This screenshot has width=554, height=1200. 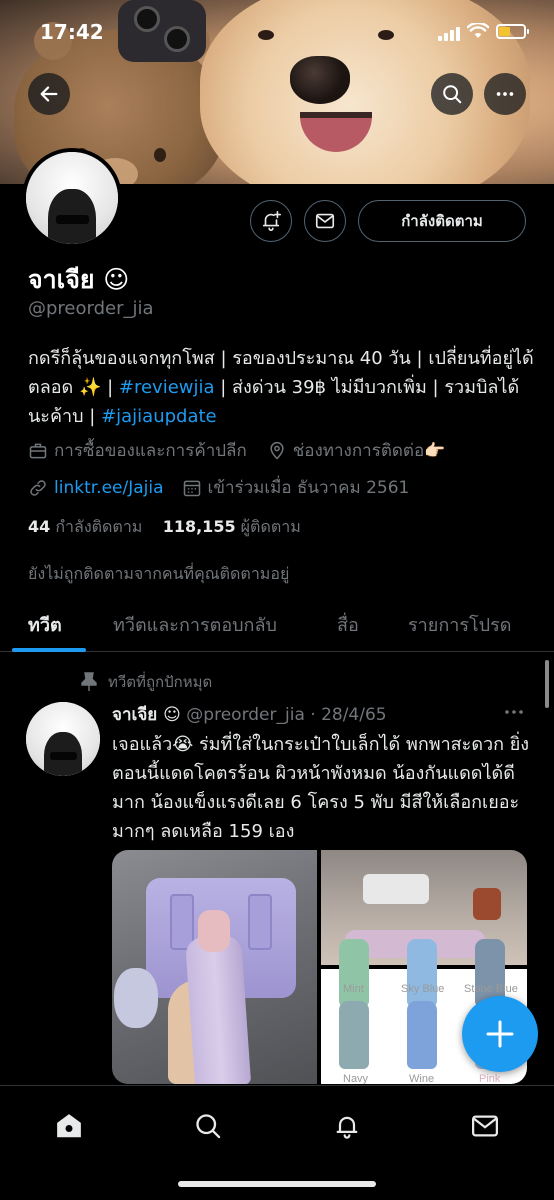 I want to click on tab-tweets-replies: ทวีตและการตอบกลับ, so click(x=195, y=624).